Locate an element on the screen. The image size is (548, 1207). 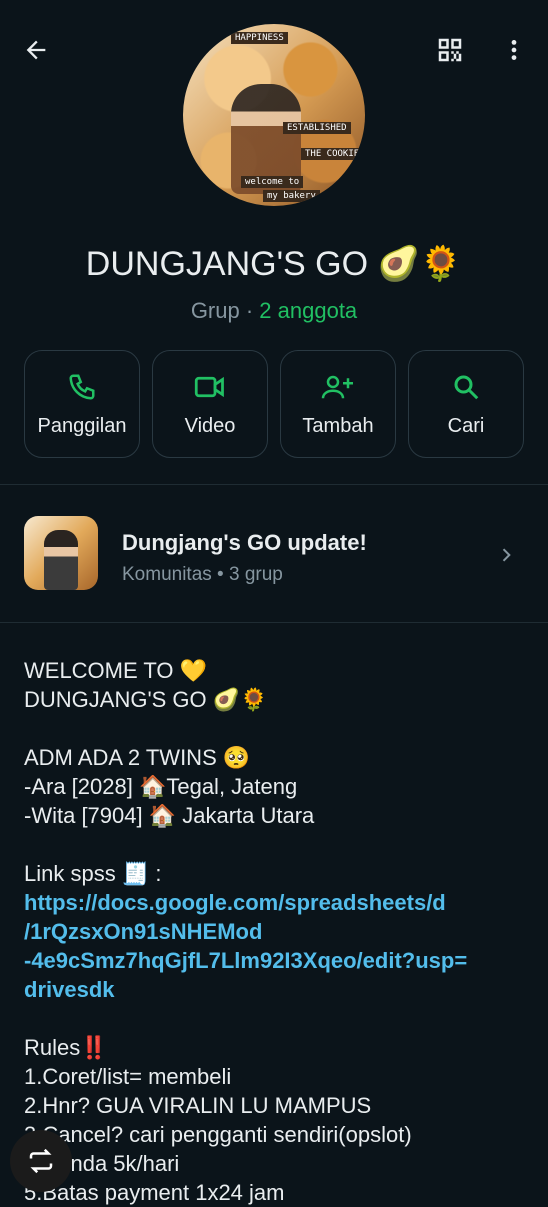
group-subtitle: Grup · 2 anggota is located at coordinates (274, 311).